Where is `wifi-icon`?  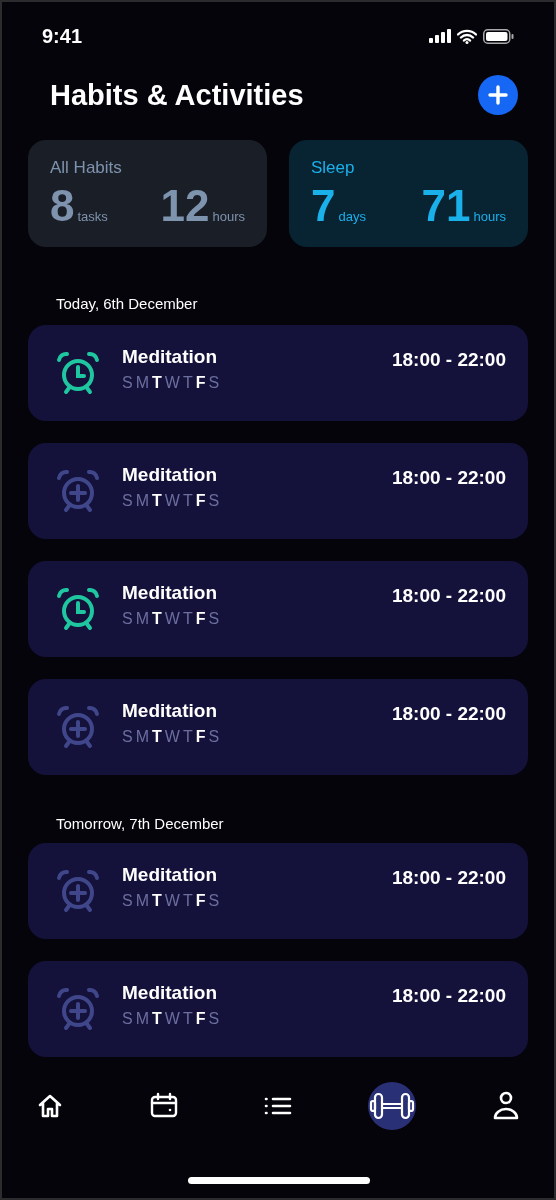
wifi-icon is located at coordinates (467, 36).